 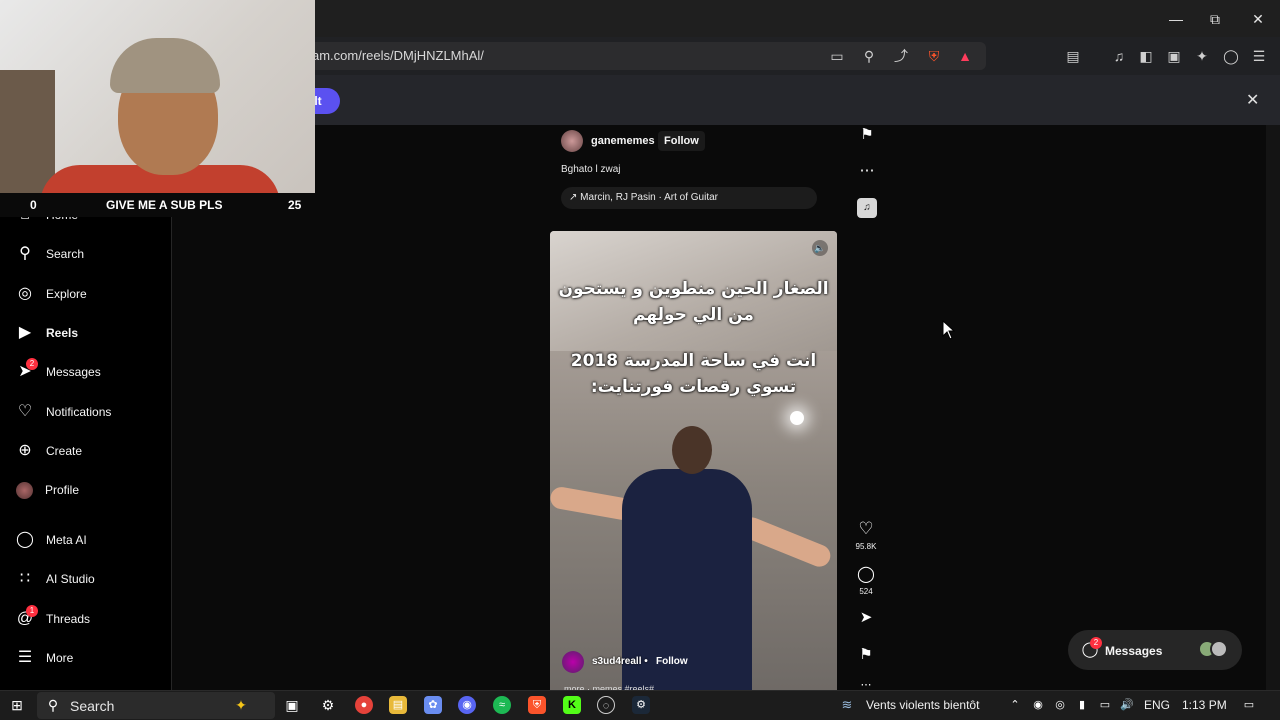 I want to click on threads-badge: 1, so click(x=32, y=611).